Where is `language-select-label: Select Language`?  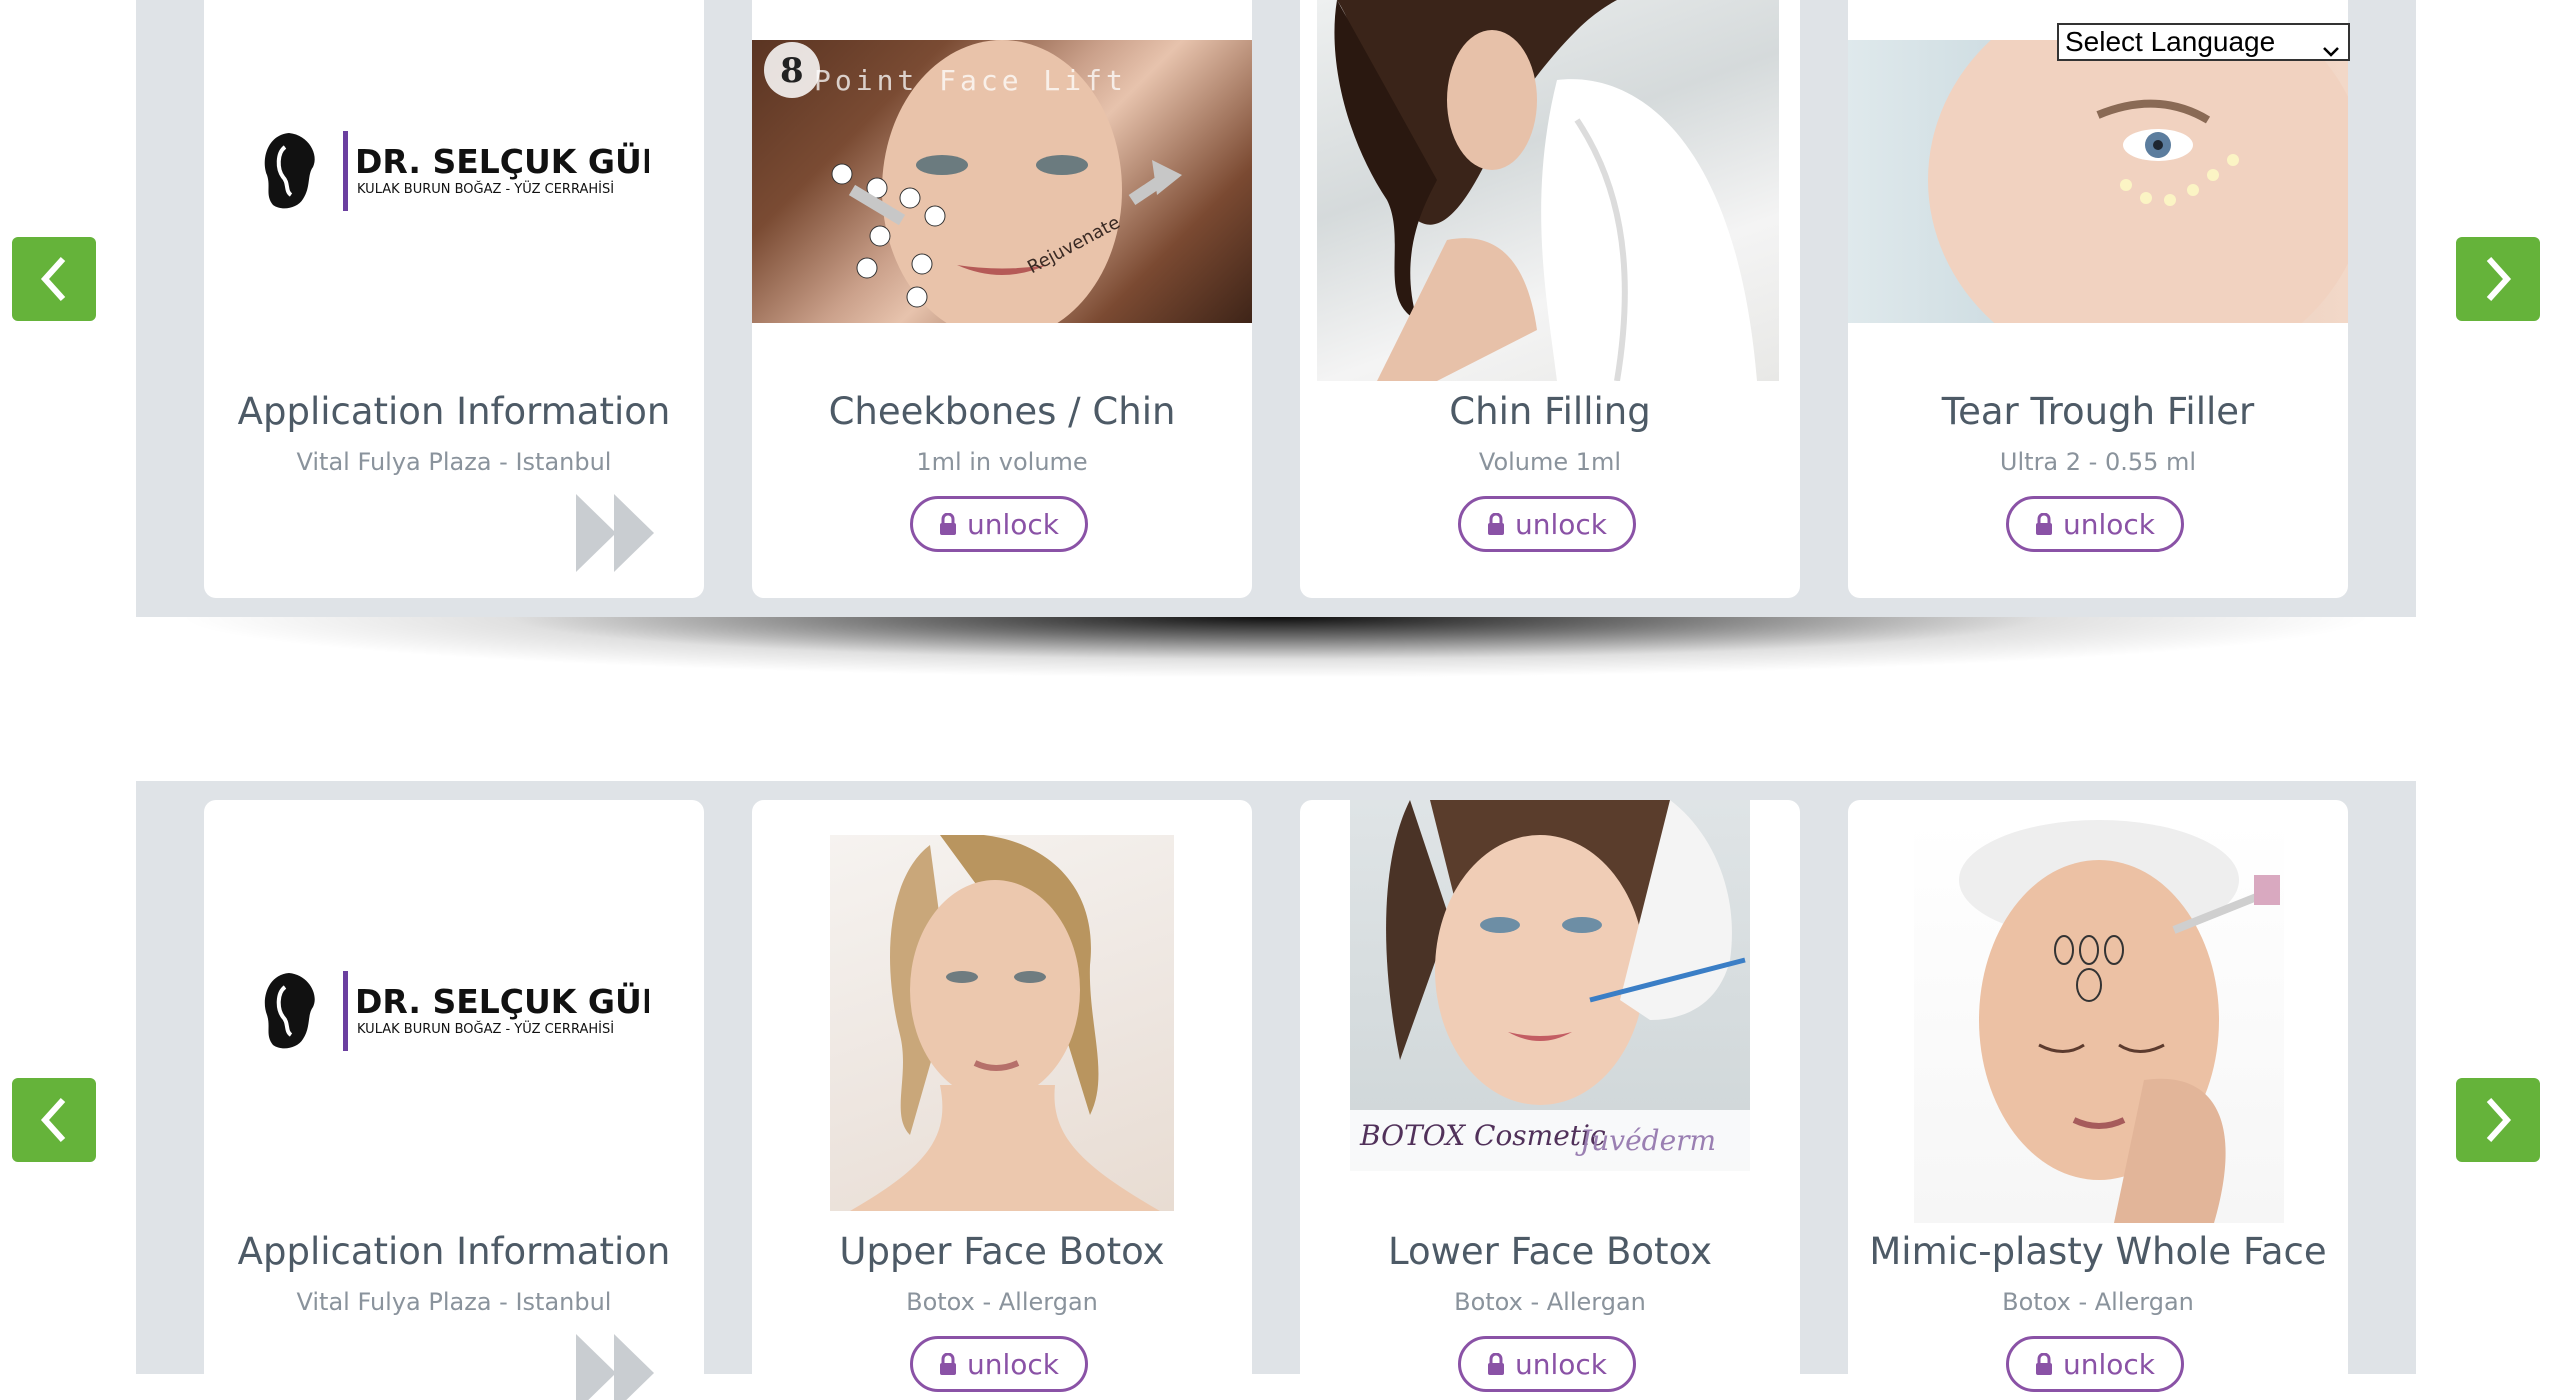 language-select-label: Select Language is located at coordinates (2170, 41).